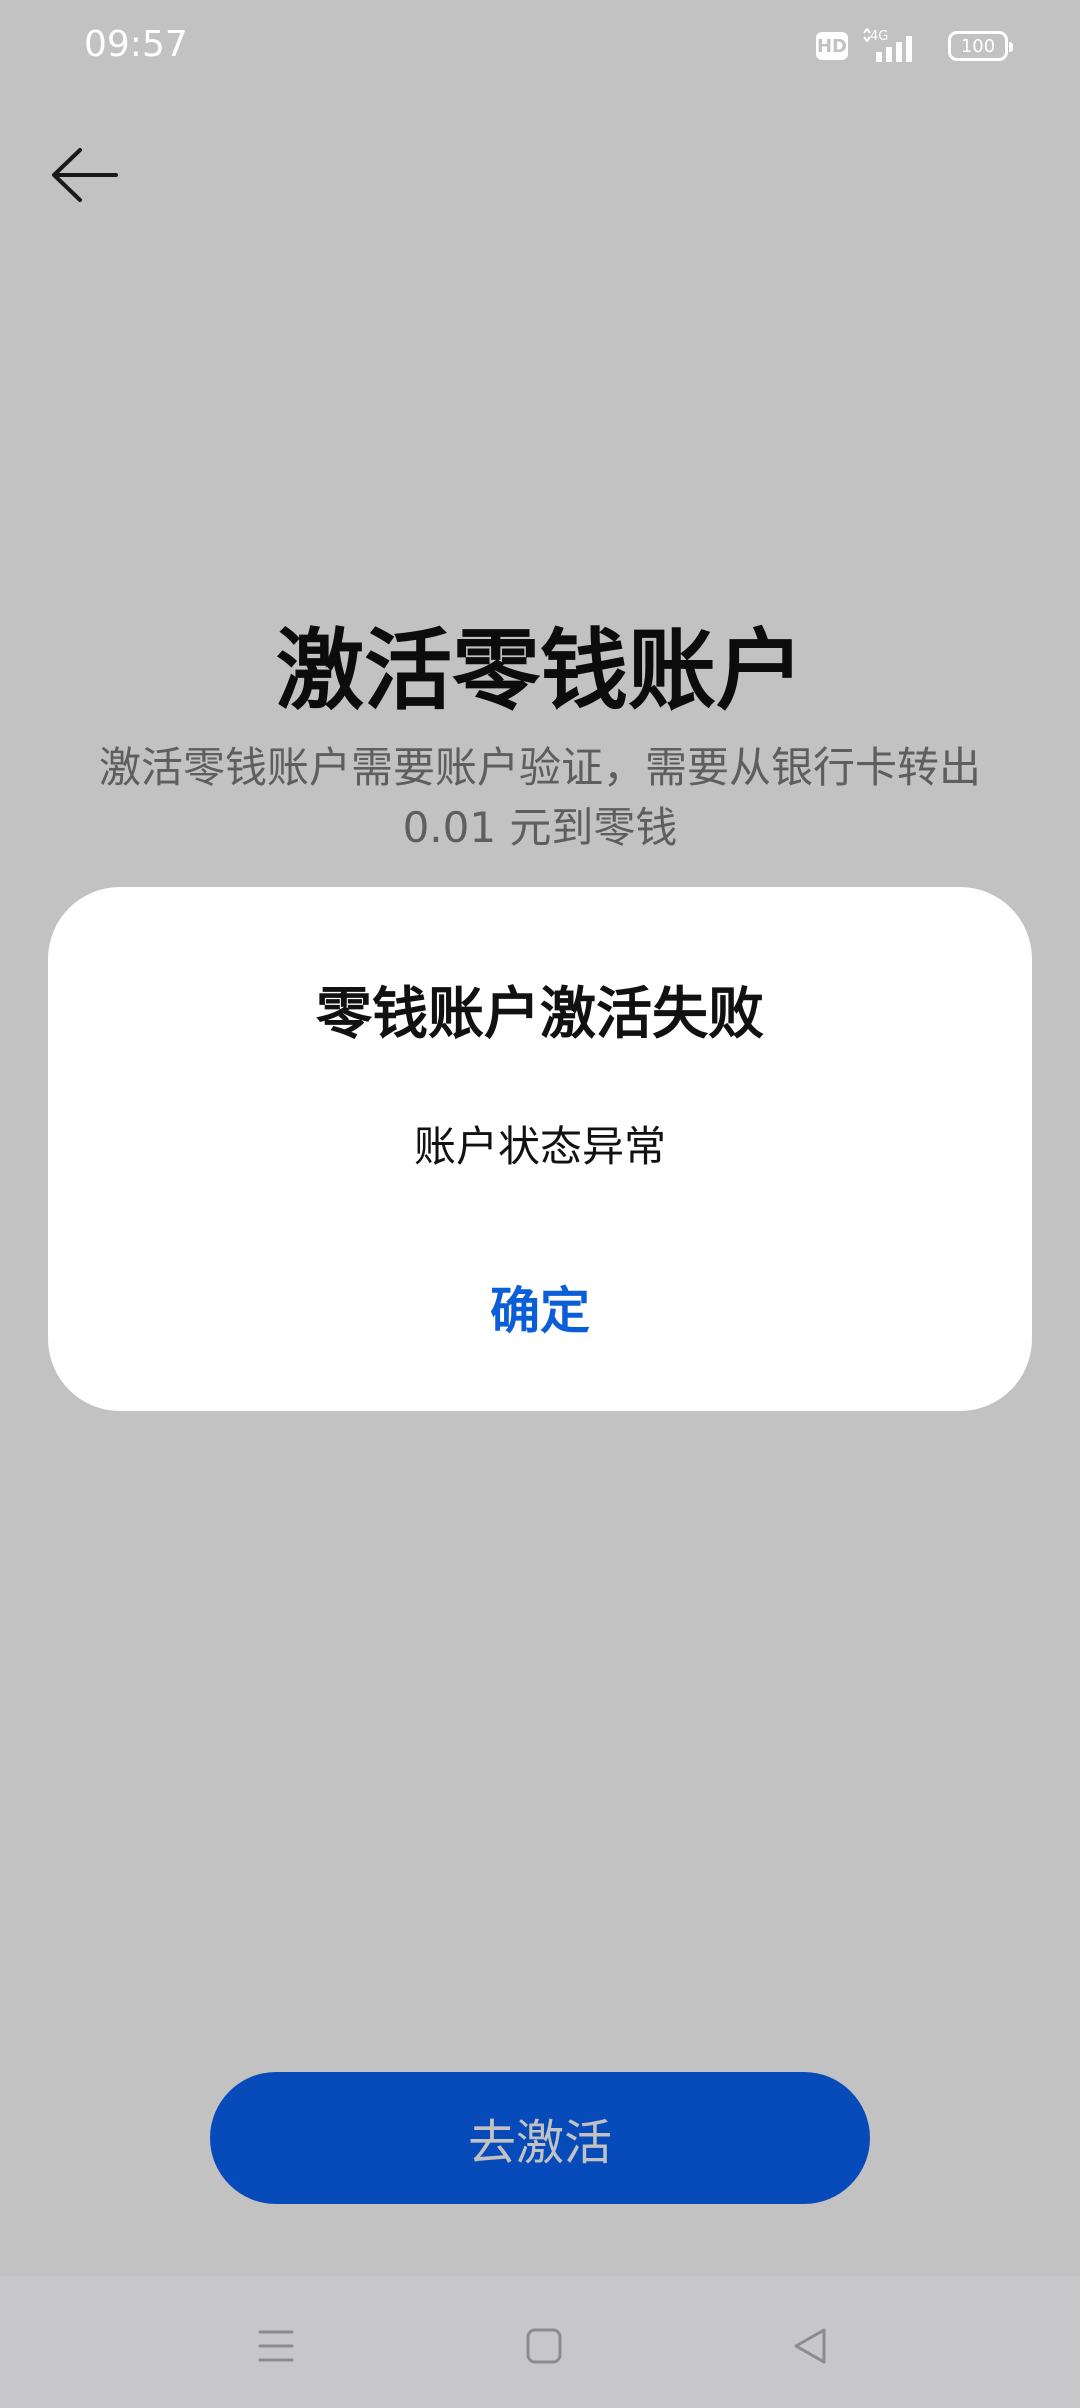 This screenshot has height=2408, width=1080. Describe the element at coordinates (914, 46) in the screenshot. I see `status-icons: HD 4G 100` at that location.